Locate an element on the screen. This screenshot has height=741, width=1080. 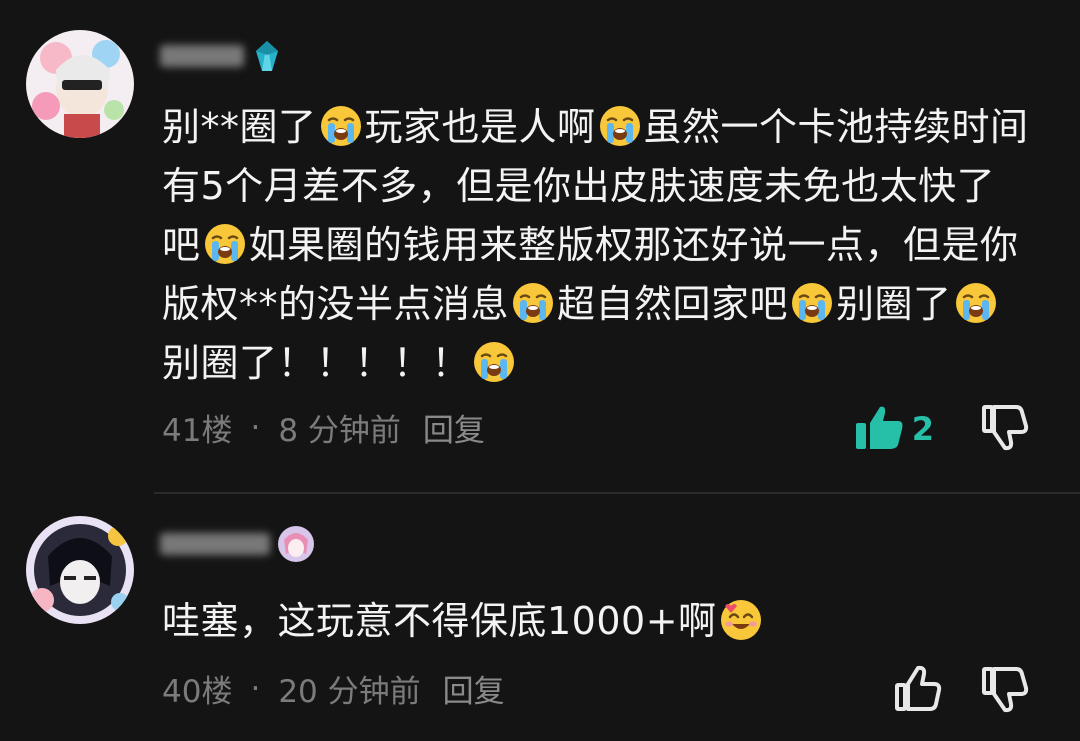
comment-text: 哇塞，这玩意不得保底1000+啊 is located at coordinates (597, 621).